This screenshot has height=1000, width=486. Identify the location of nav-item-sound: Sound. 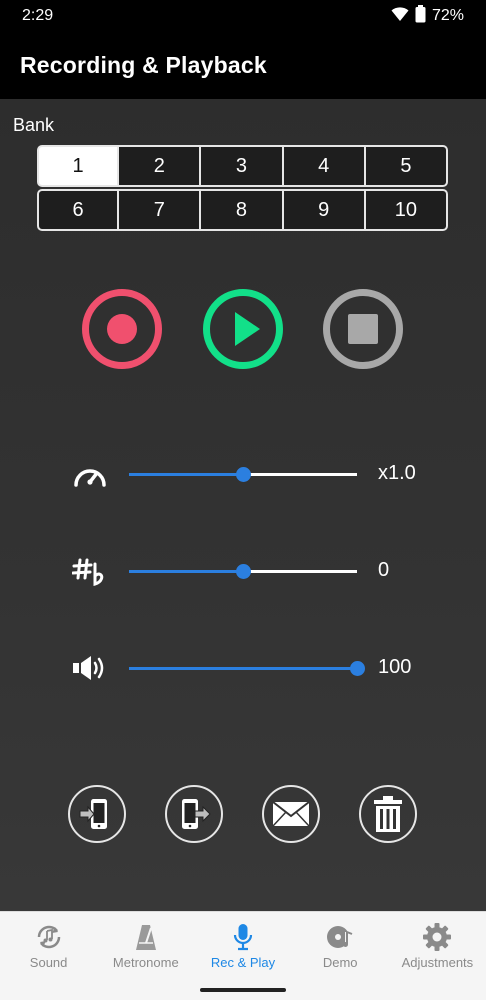
(48, 946).